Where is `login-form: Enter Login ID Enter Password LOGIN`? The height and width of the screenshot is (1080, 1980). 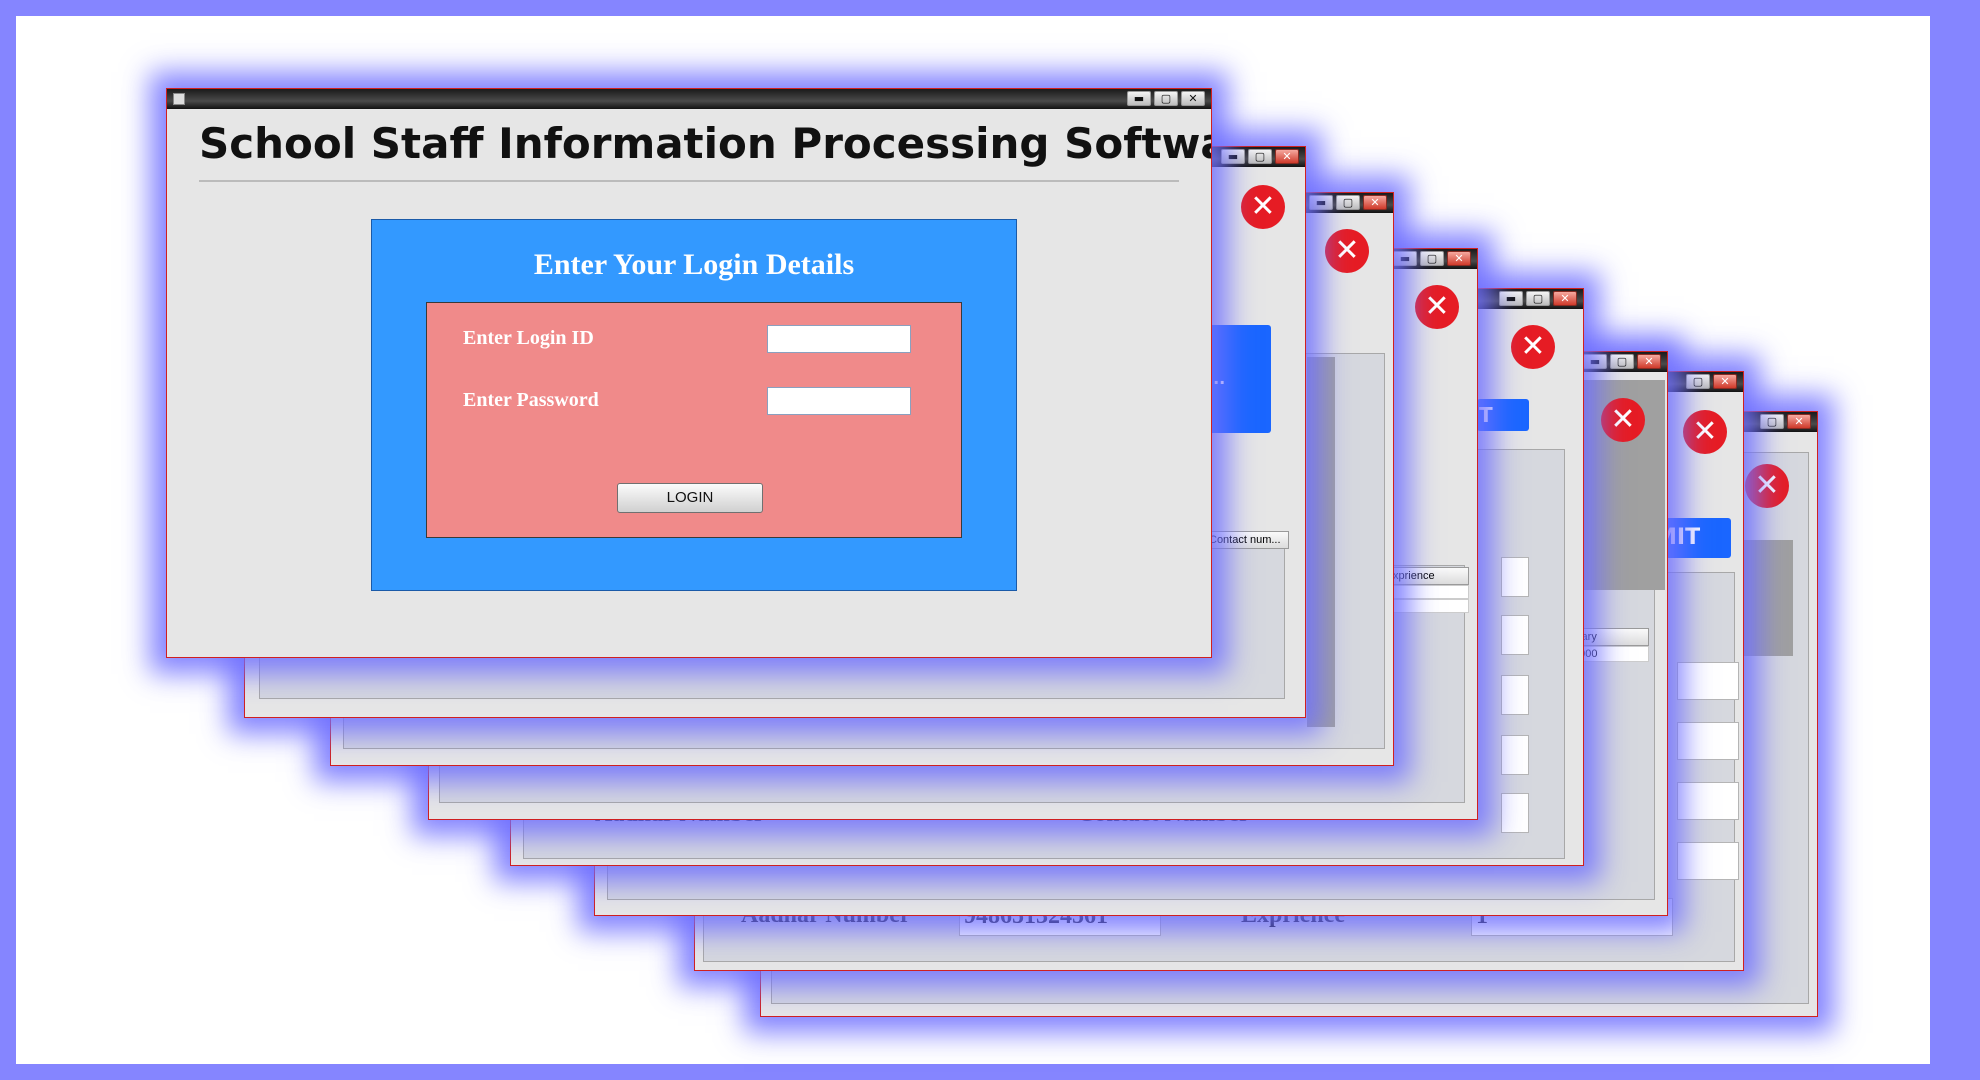
login-form: Enter Login ID Enter Password LOGIN is located at coordinates (694, 420).